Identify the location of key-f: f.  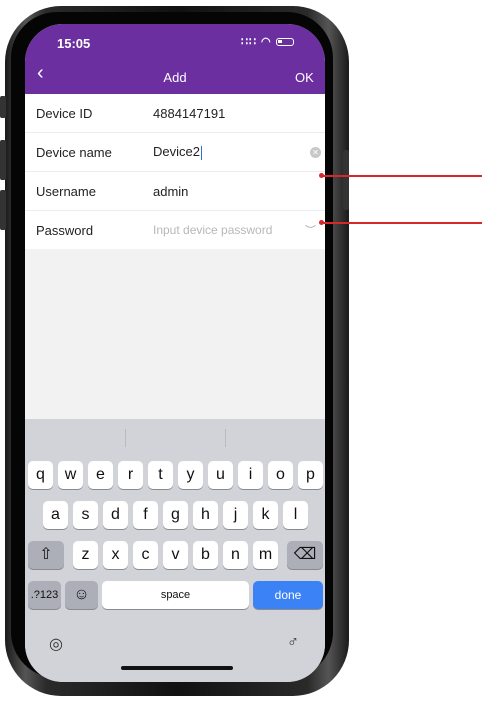
(145, 515).